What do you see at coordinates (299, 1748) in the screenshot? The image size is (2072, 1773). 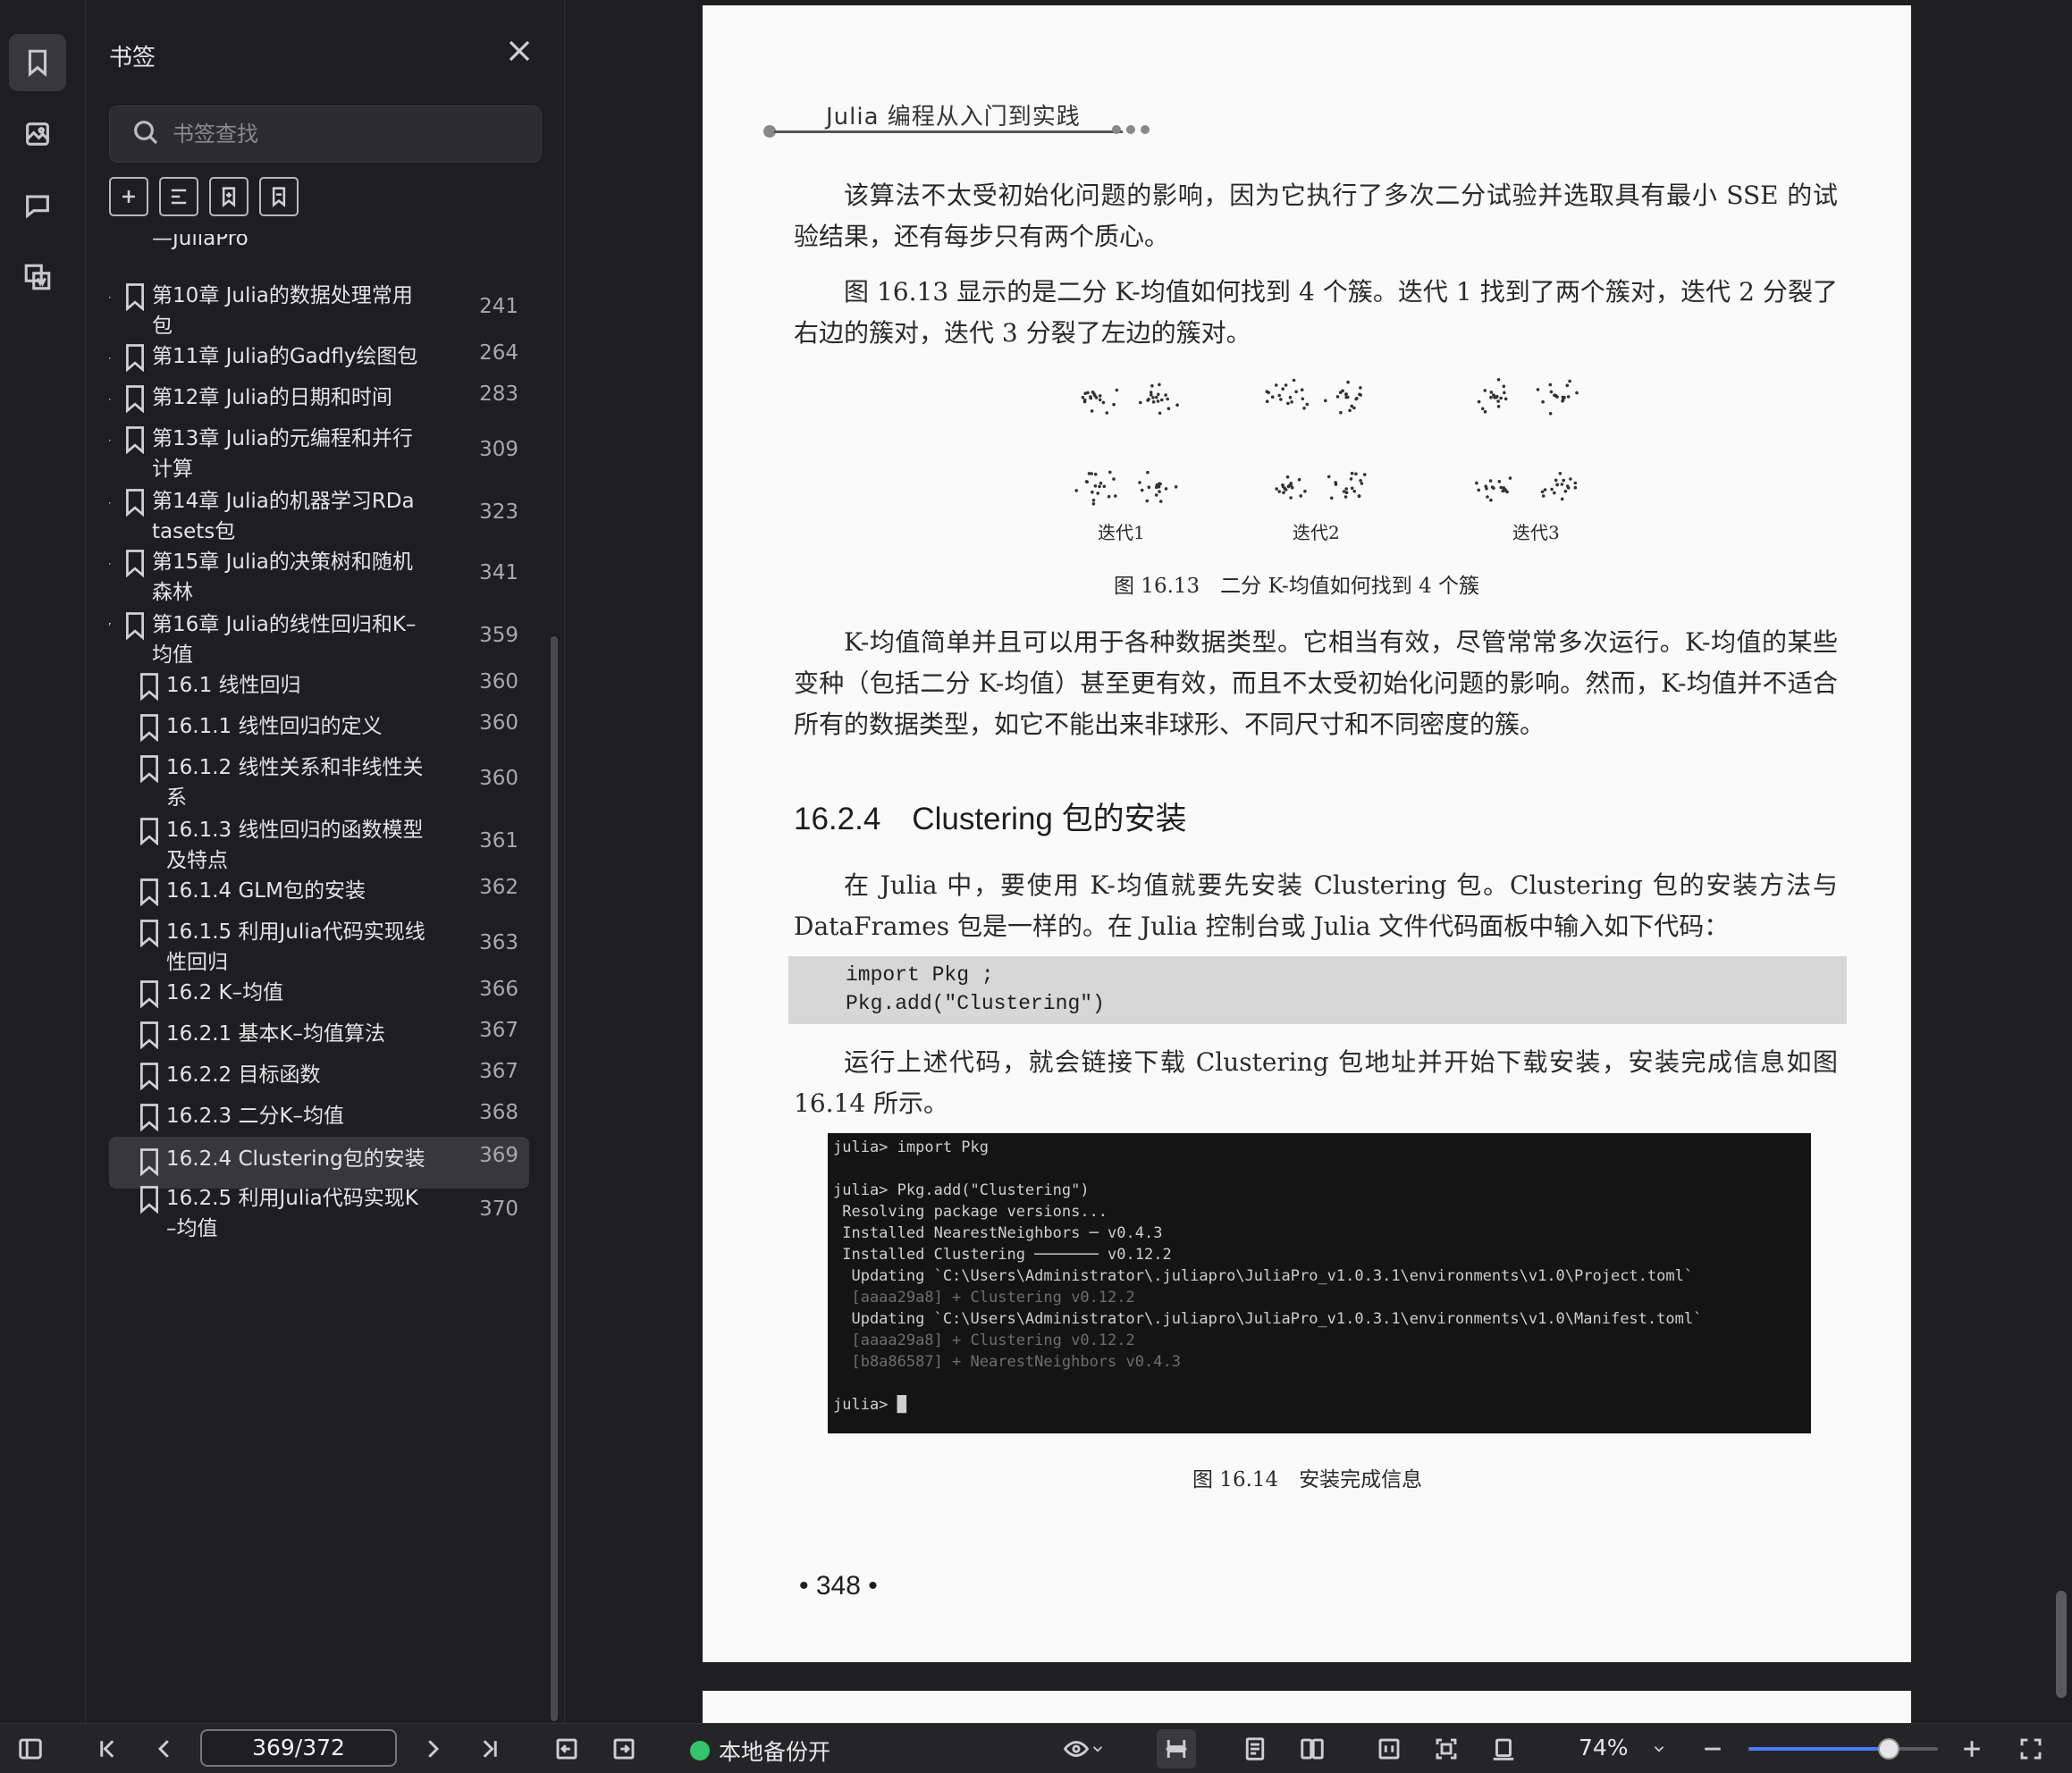 I see `page-number-input: 369/372` at bounding box center [299, 1748].